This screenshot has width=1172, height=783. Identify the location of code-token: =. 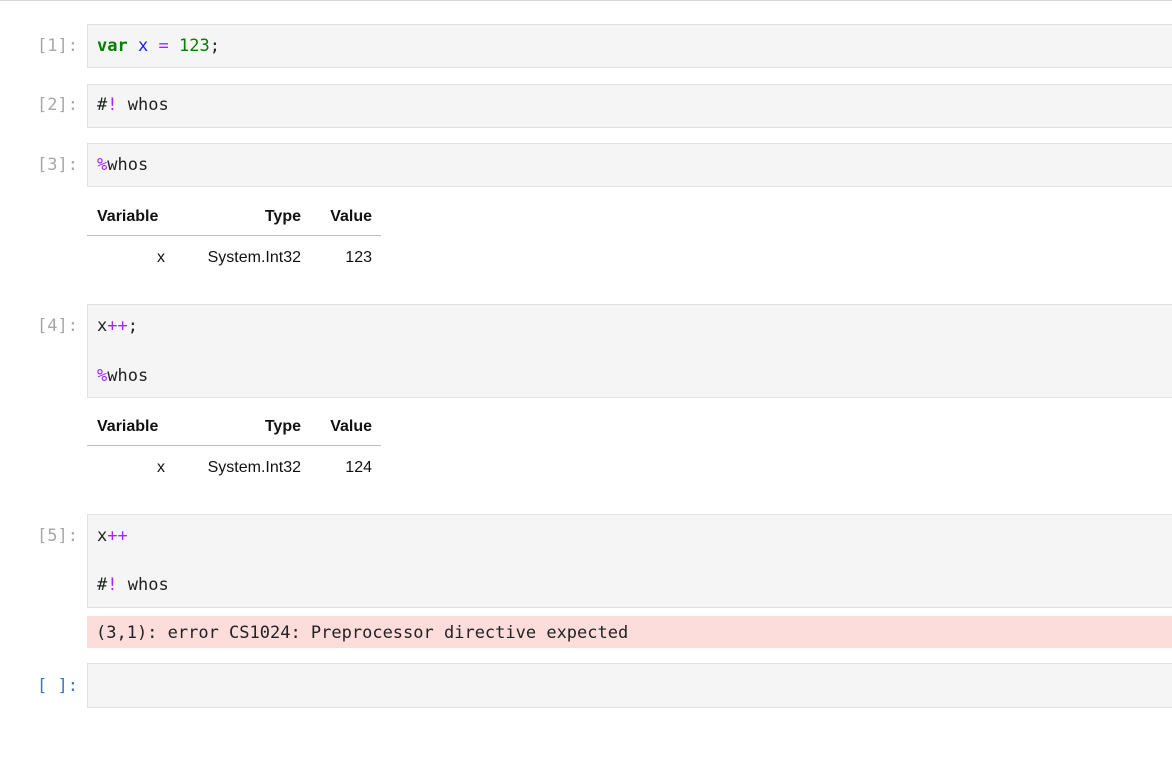
(163, 46).